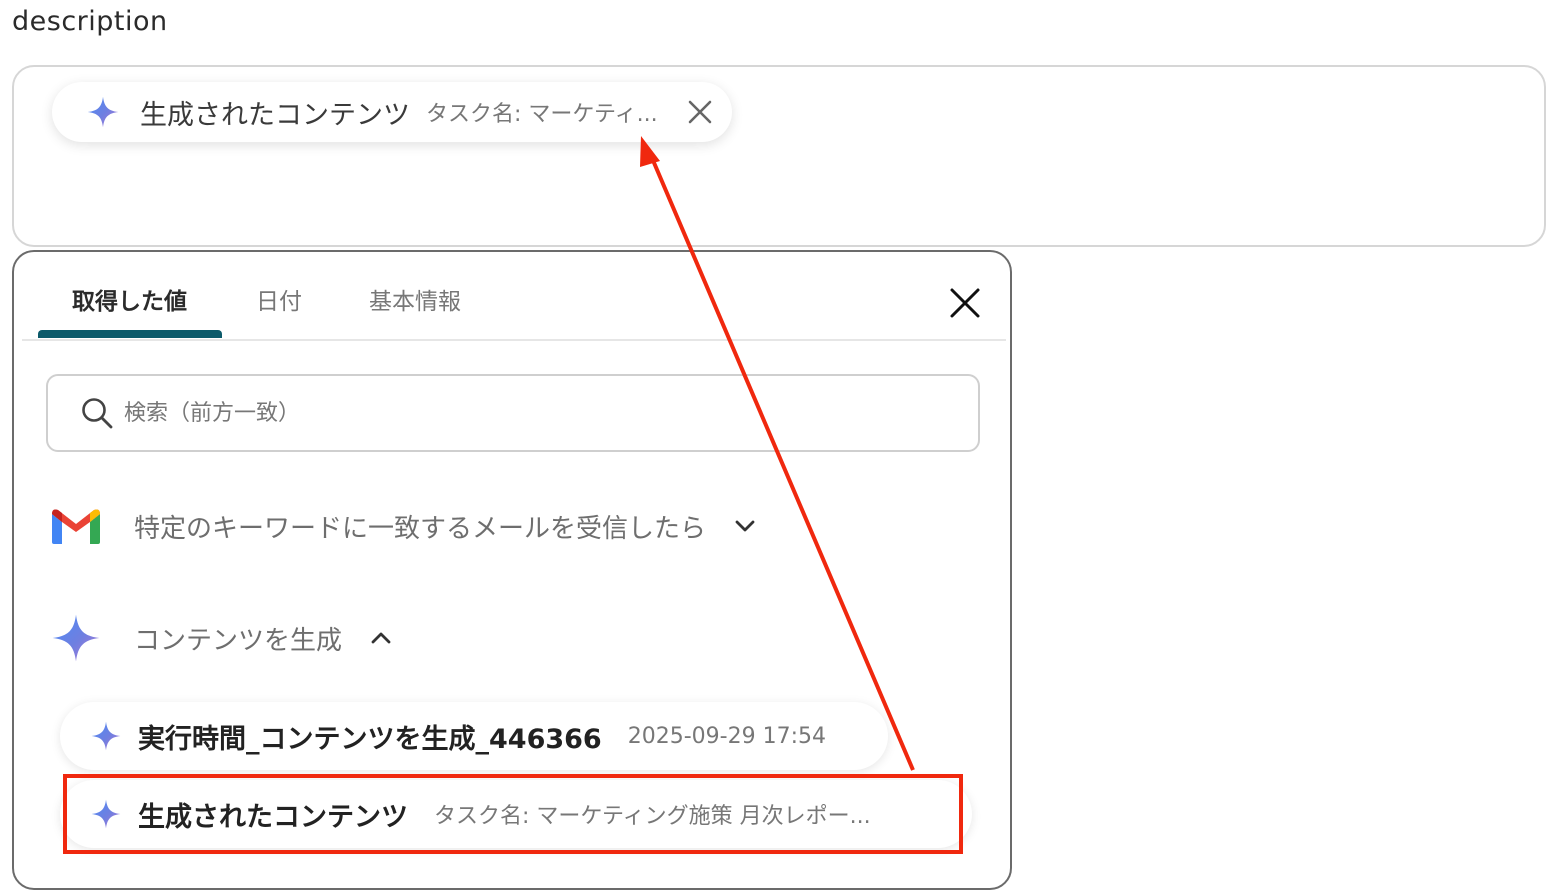 The width and height of the screenshot is (1568, 890). I want to click on chevron-up-icon, so click(381, 638).